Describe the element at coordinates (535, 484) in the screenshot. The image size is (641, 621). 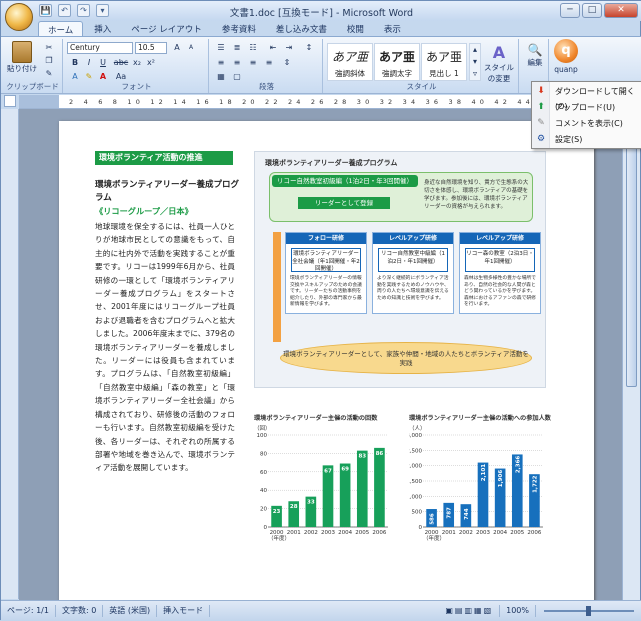
I see `bar-value-label: 1,722` at that location.